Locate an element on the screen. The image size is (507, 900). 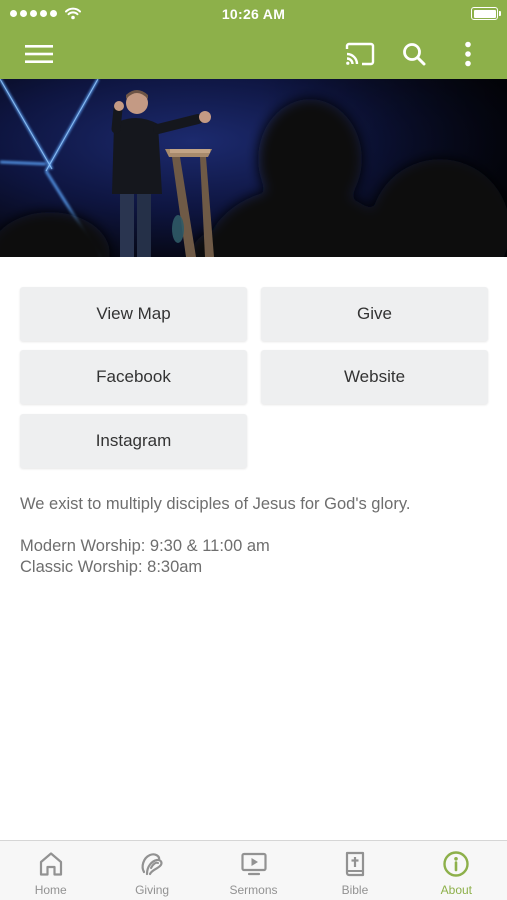
give-button: Give is located at coordinates (374, 314).